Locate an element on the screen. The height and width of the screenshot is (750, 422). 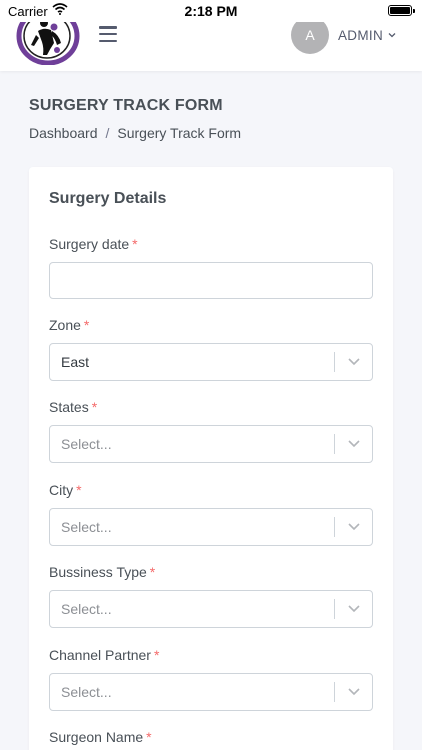
breadcrumb-dashboard-link: Dashboard is located at coordinates (63, 133).